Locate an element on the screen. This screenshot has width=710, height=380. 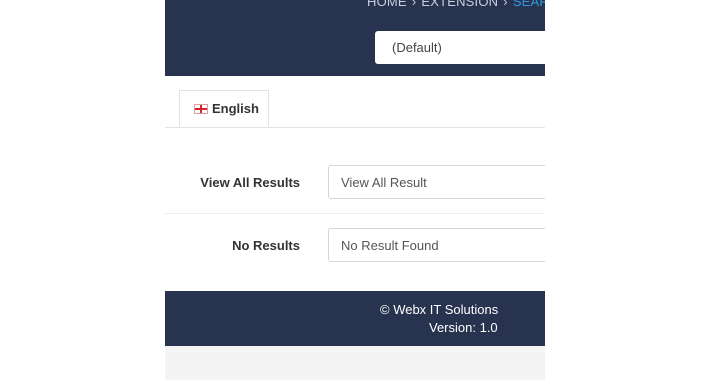
breadcrumb-home: HOME is located at coordinates (387, 4).